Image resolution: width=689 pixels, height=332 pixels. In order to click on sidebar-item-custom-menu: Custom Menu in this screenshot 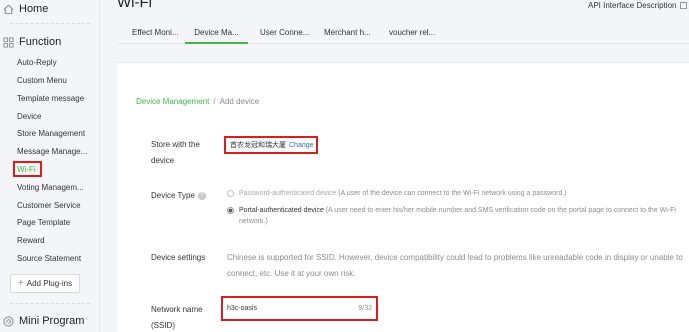, I will do `click(42, 81)`.